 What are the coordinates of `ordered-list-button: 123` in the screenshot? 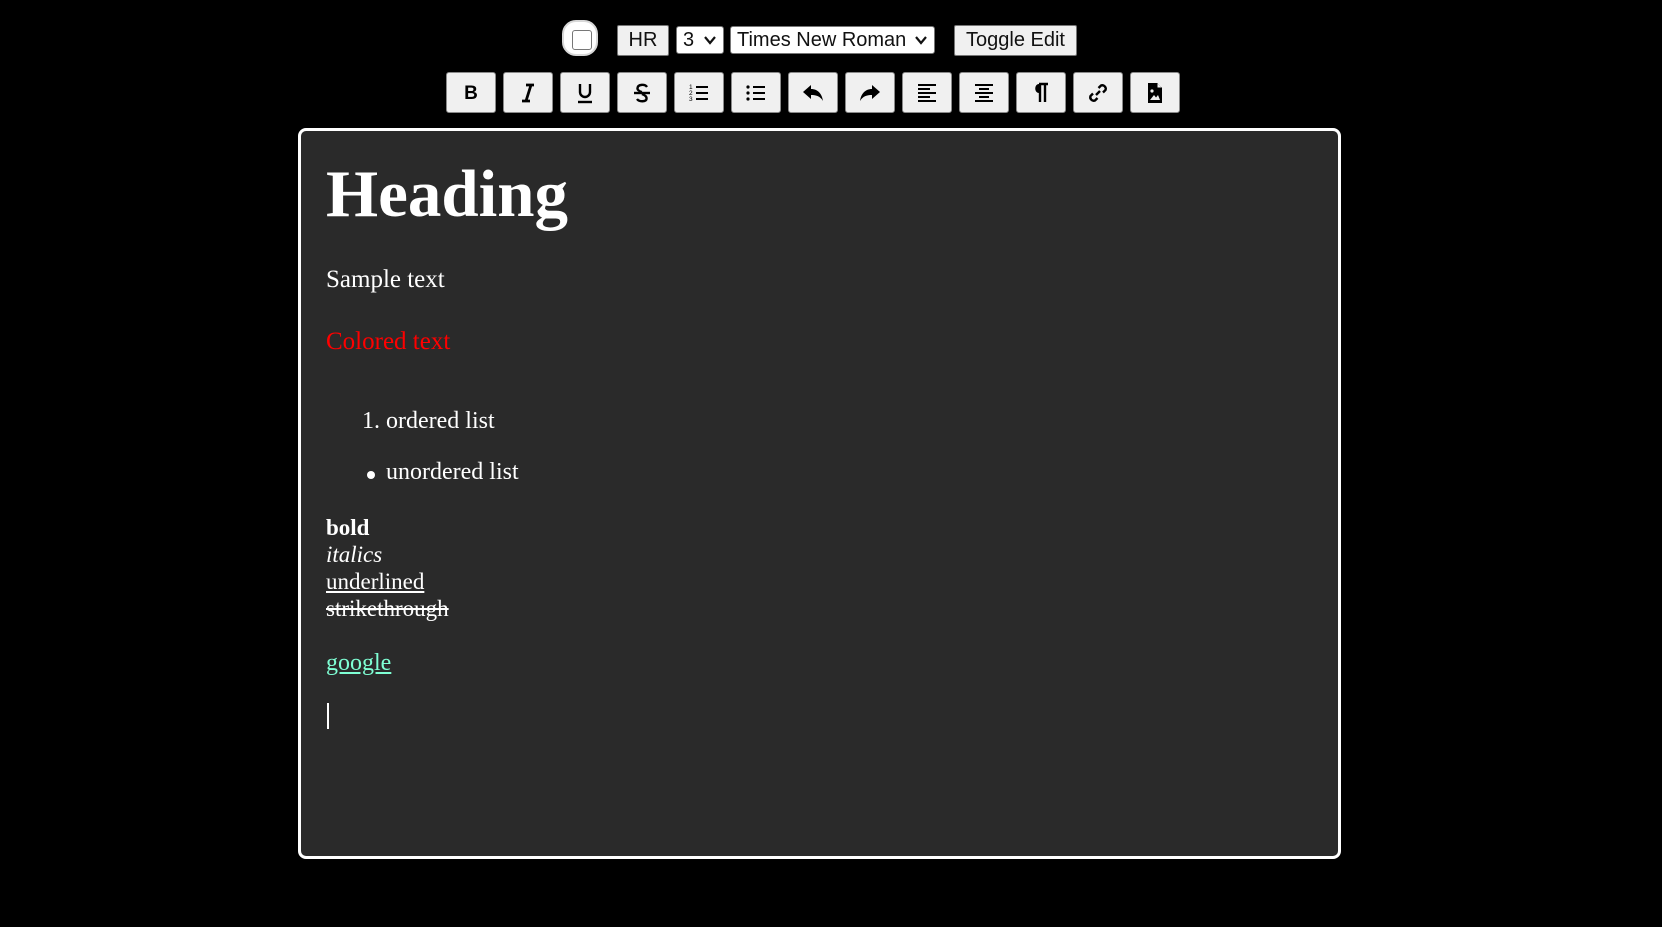 It's located at (699, 92).